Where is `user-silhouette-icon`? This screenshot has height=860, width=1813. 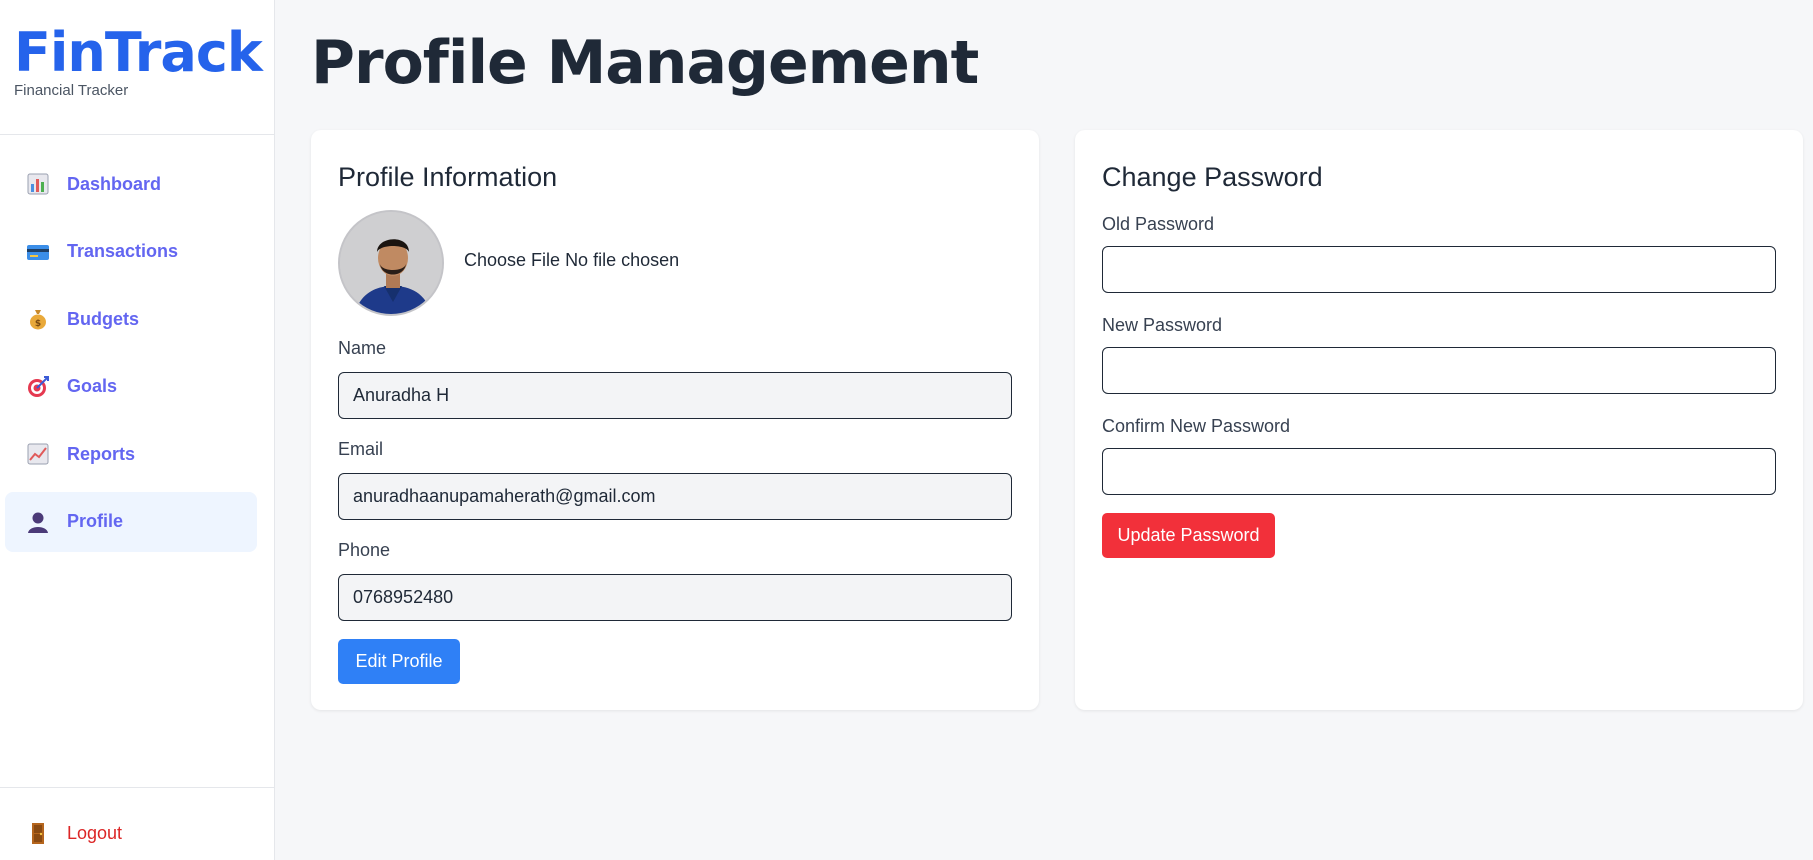 user-silhouette-icon is located at coordinates (38, 522).